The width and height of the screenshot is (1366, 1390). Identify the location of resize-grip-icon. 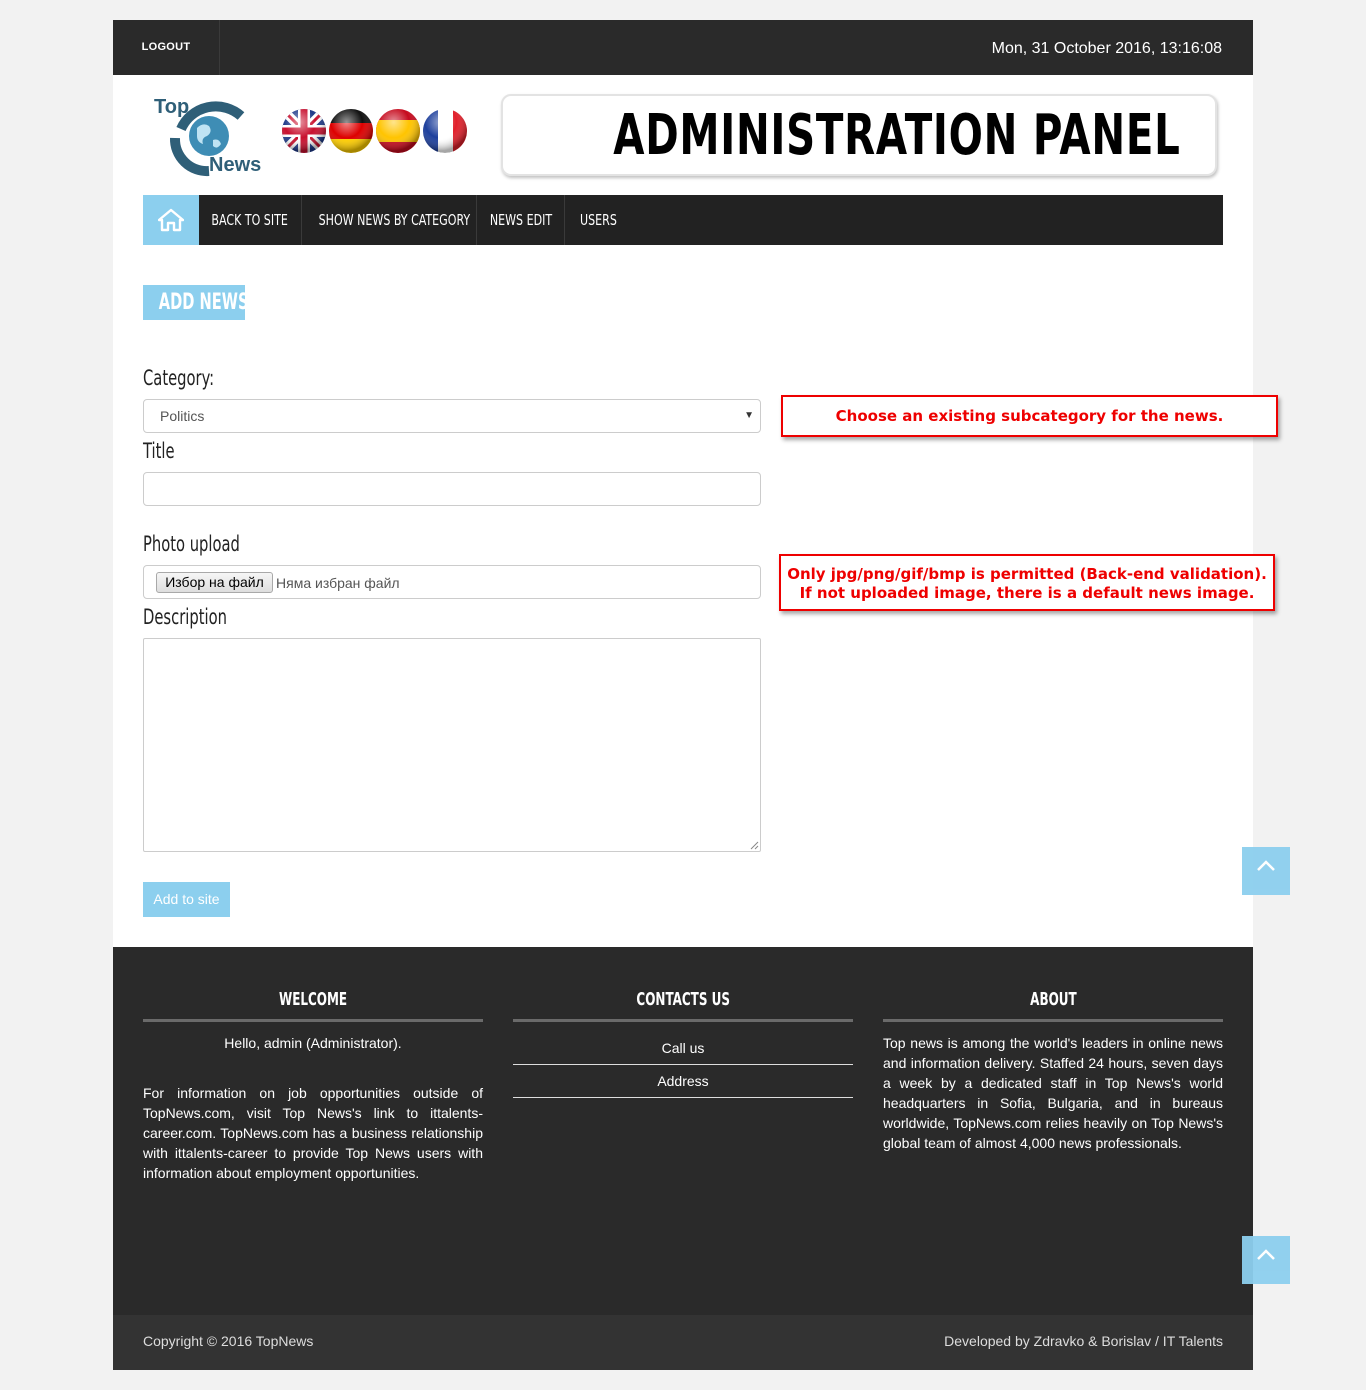
(754, 845).